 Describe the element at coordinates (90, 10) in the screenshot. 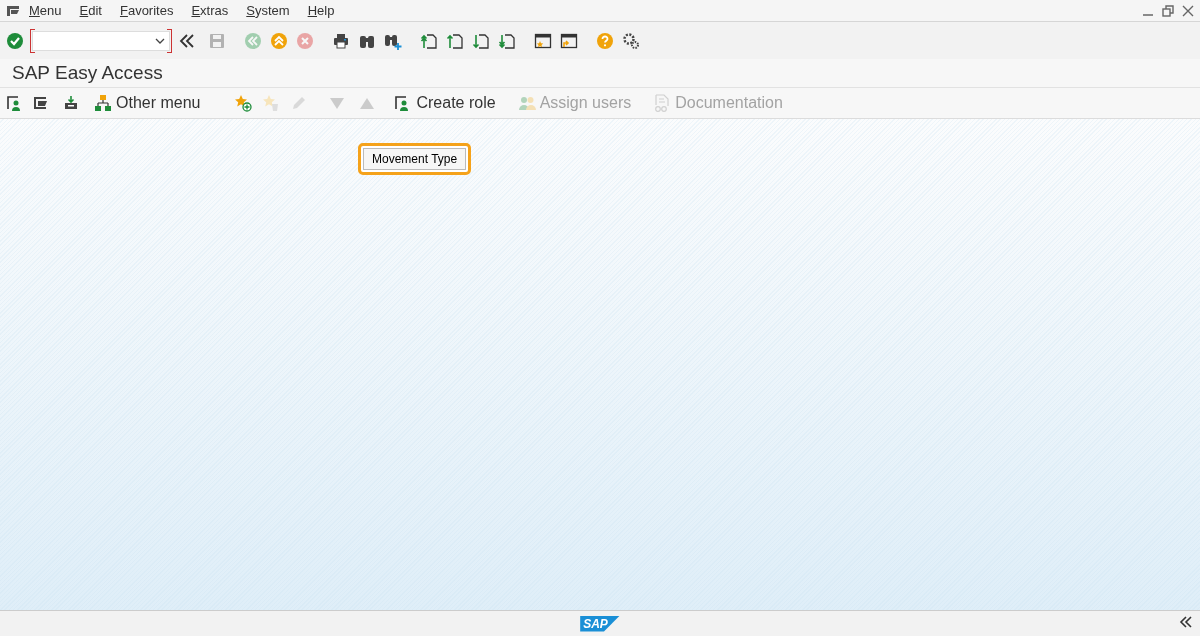

I see `menu-item: Edit` at that location.